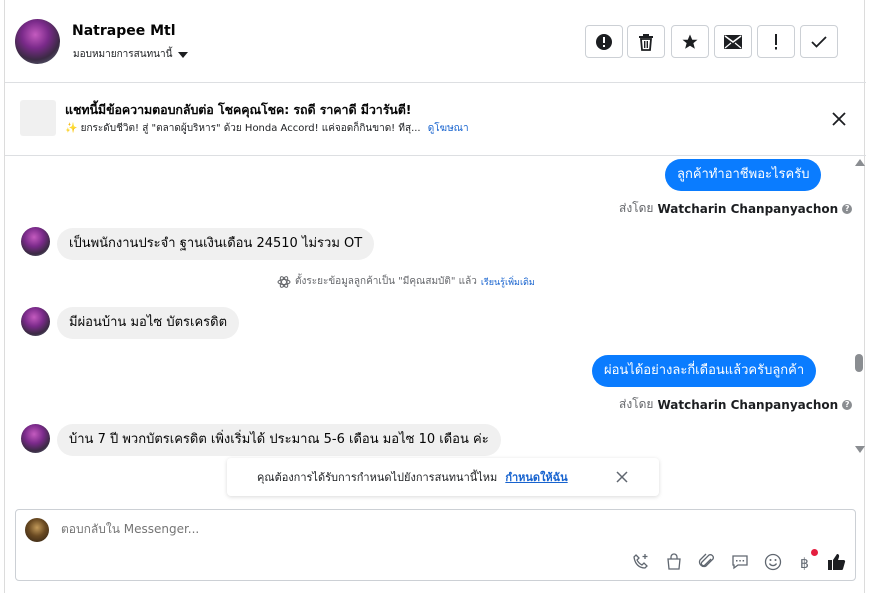  What do you see at coordinates (37, 530) in the screenshot?
I see `page-avatar` at bounding box center [37, 530].